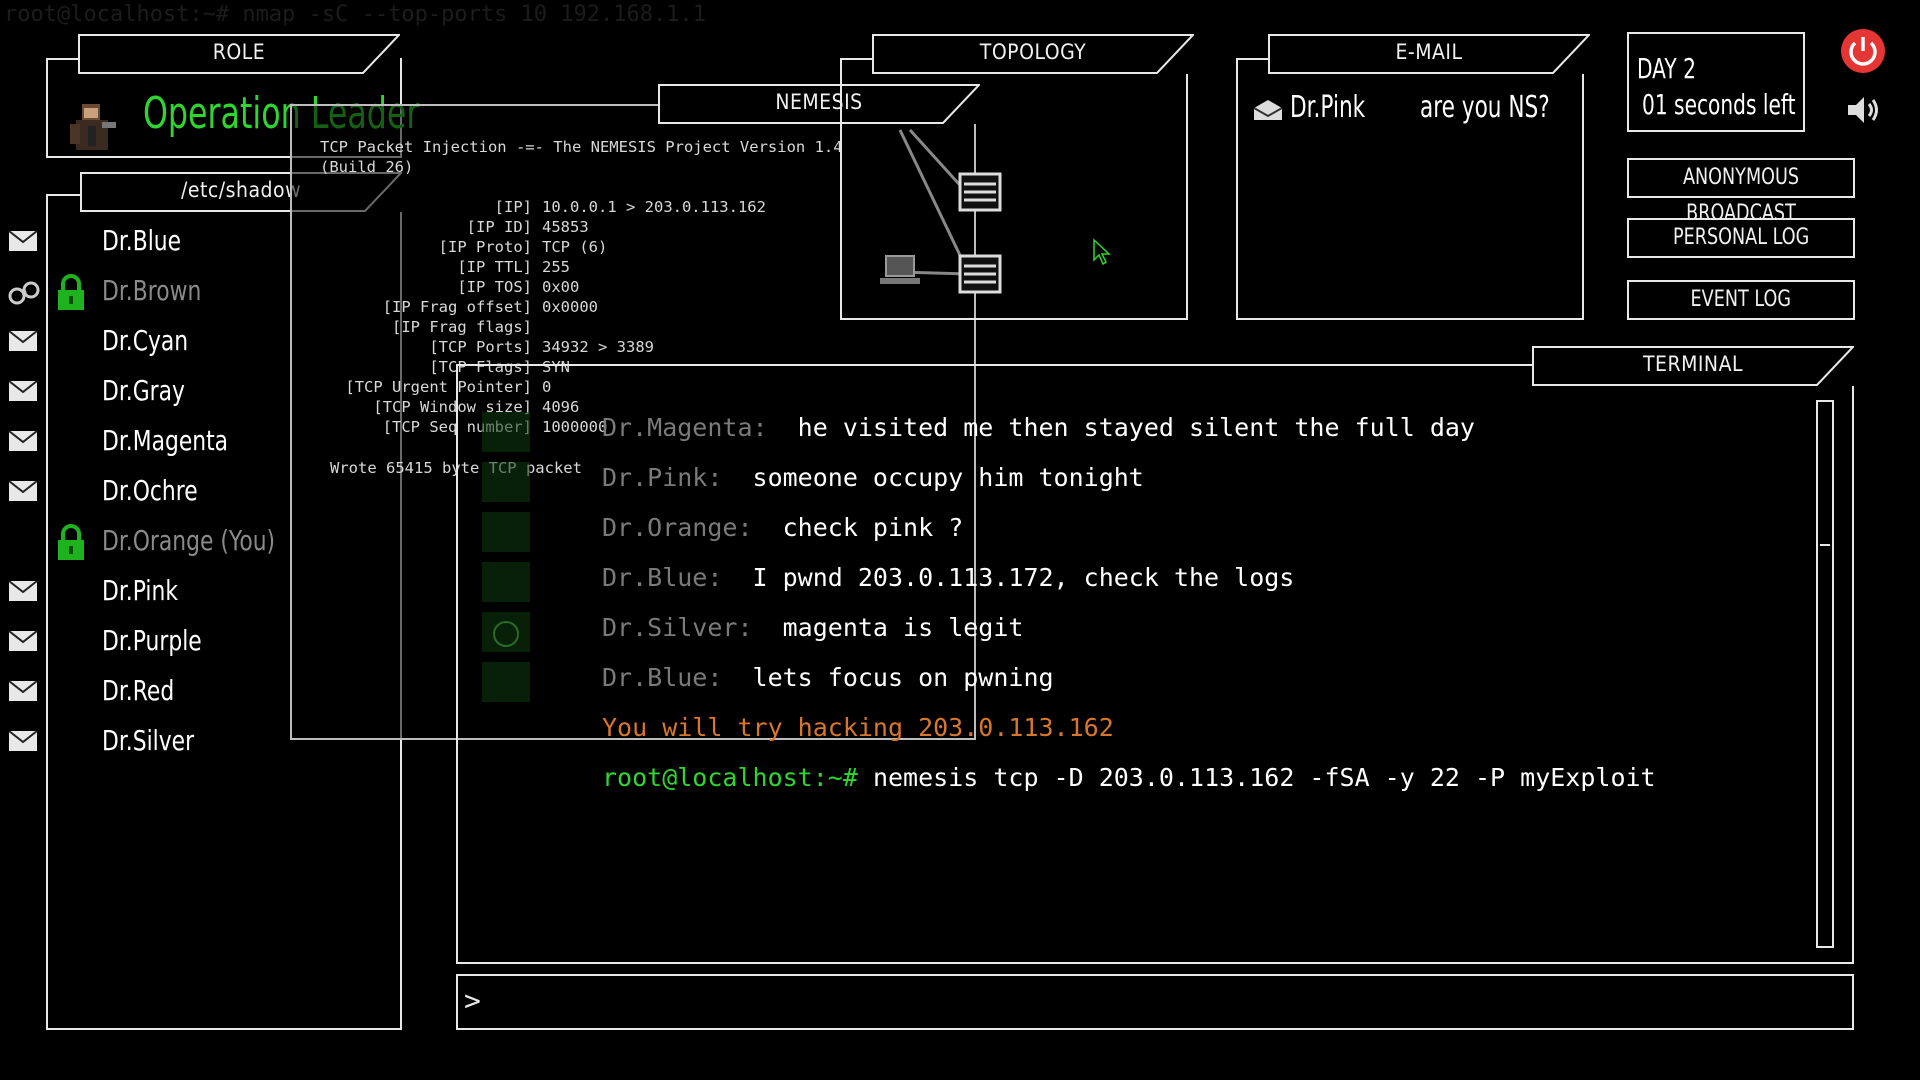  Describe the element at coordinates (457, 307) in the screenshot. I see `nemesis-field-key: [IP Frag offset]` at that location.